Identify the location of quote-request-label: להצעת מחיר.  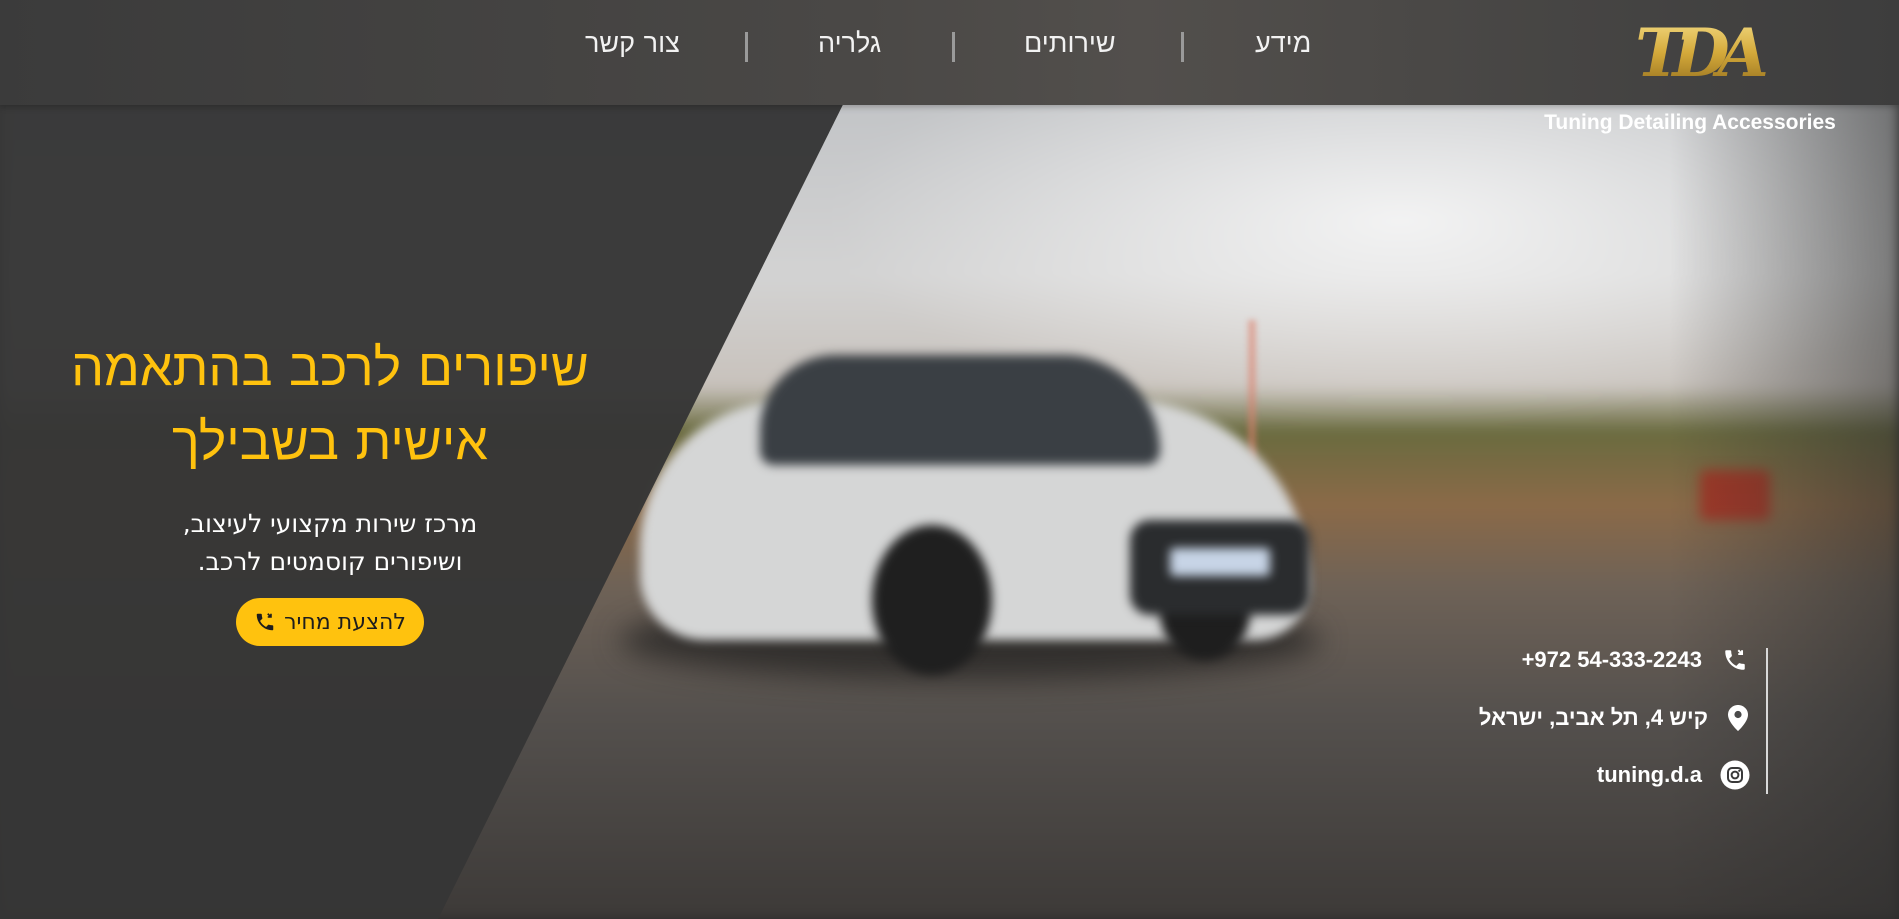
(345, 622).